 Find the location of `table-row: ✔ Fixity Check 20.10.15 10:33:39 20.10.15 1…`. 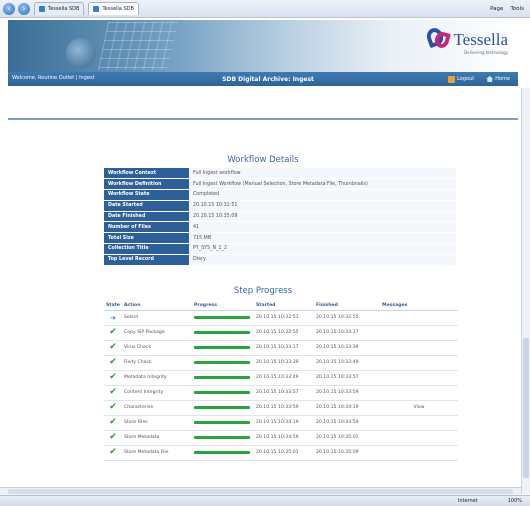

table-row: ✔ Fixity Check 20.10.15 10:33:39 20.10.15 1… is located at coordinates (281, 363).